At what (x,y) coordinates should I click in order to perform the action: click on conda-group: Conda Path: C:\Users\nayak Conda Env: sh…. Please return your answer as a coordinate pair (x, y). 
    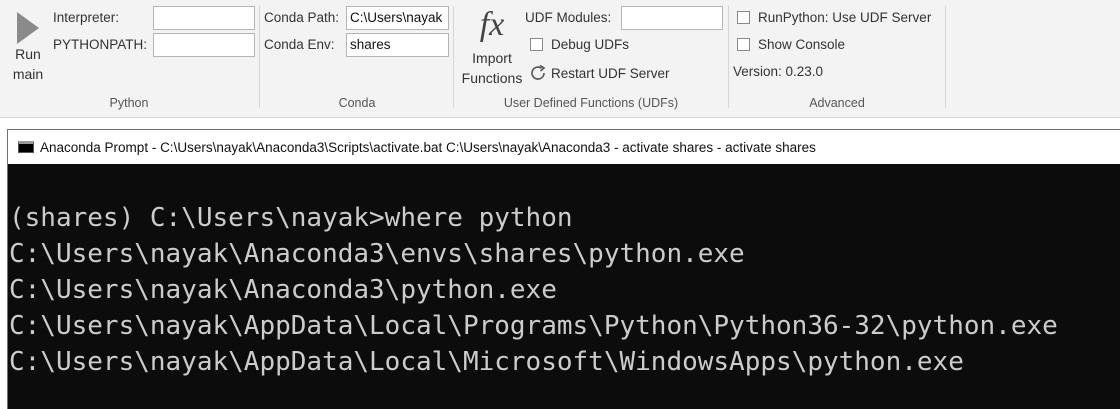
    Looking at the image, I should click on (357, 58).